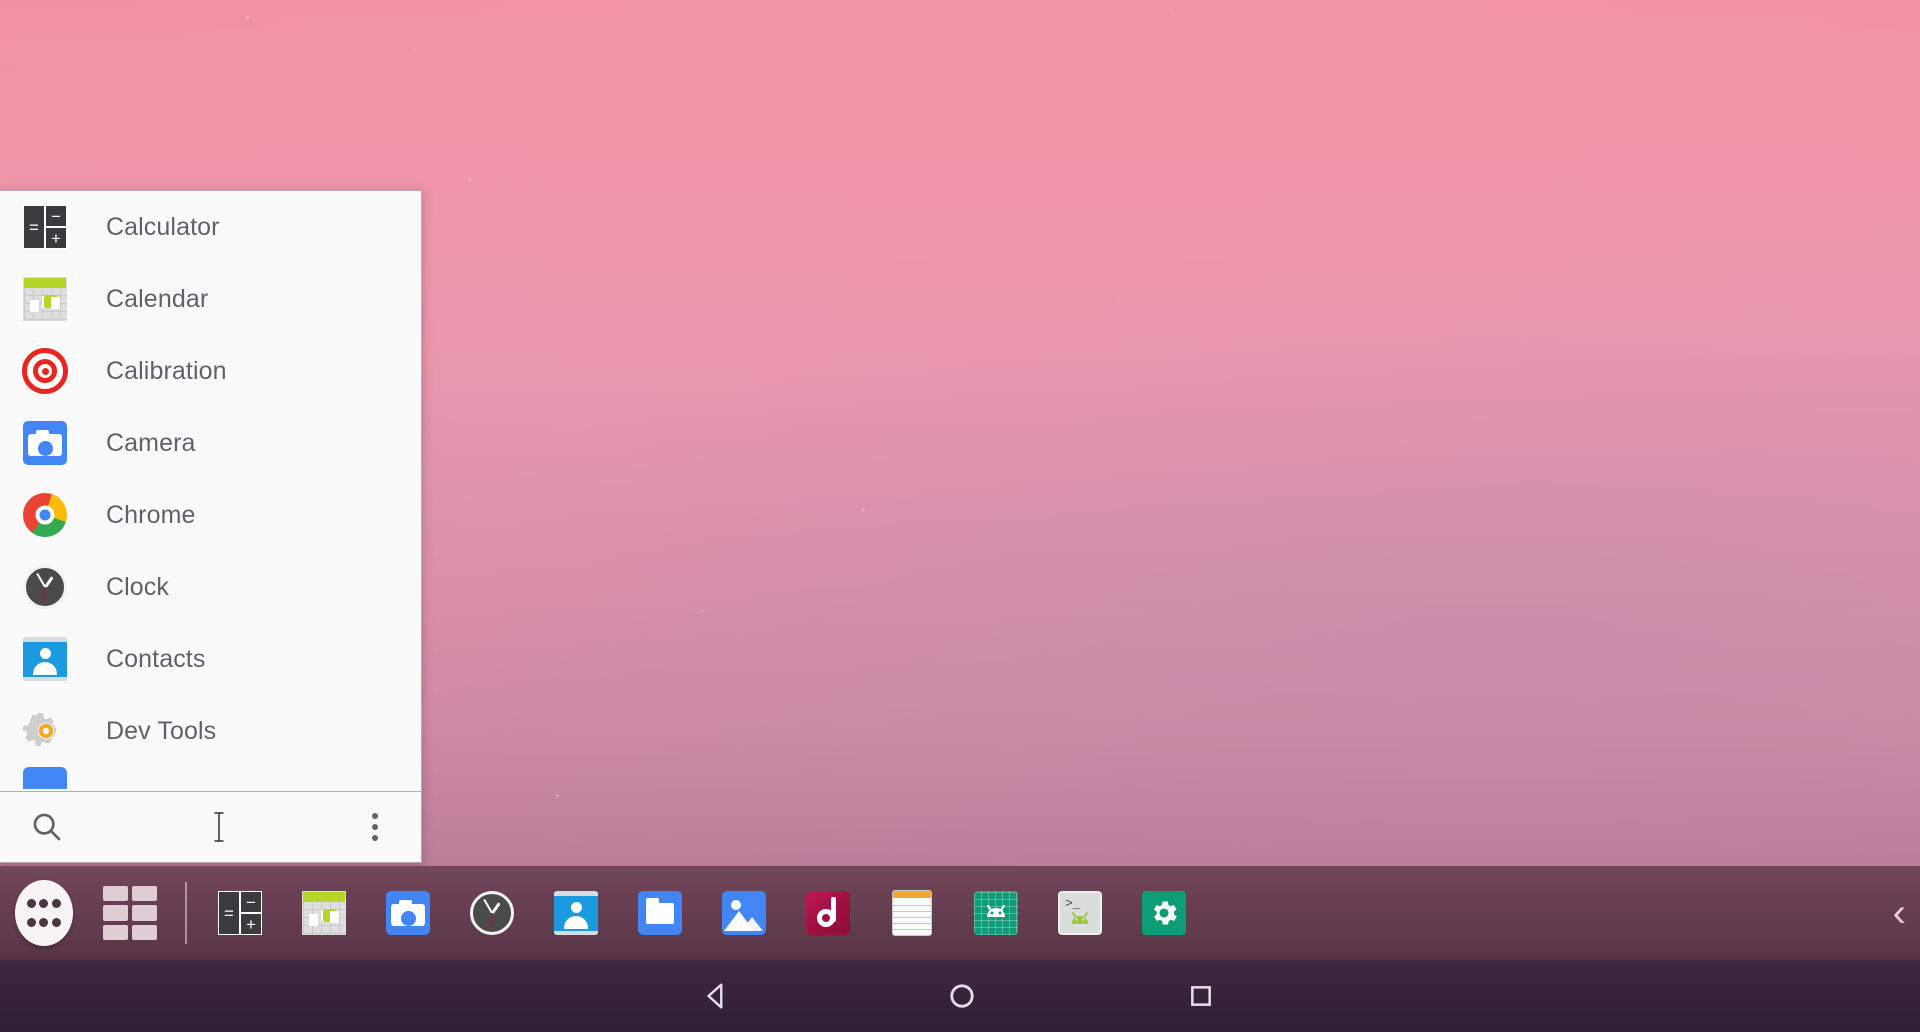  Describe the element at coordinates (138, 586) in the screenshot. I see `app-list-item-label: Clock` at that location.